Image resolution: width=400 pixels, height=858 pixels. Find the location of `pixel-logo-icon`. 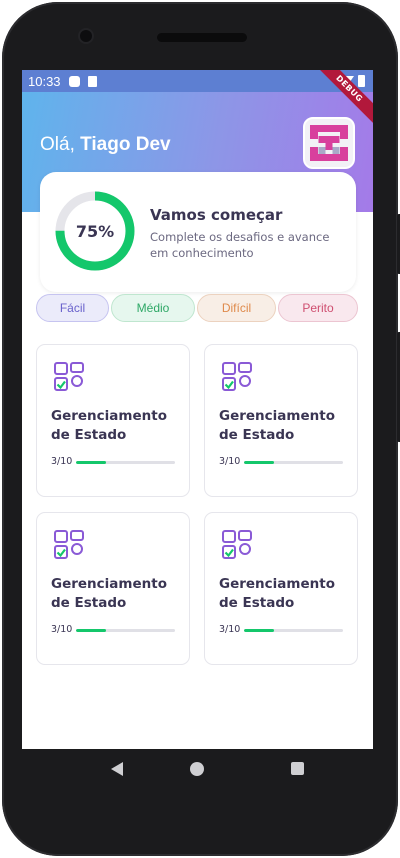

pixel-logo-icon is located at coordinates (329, 143).